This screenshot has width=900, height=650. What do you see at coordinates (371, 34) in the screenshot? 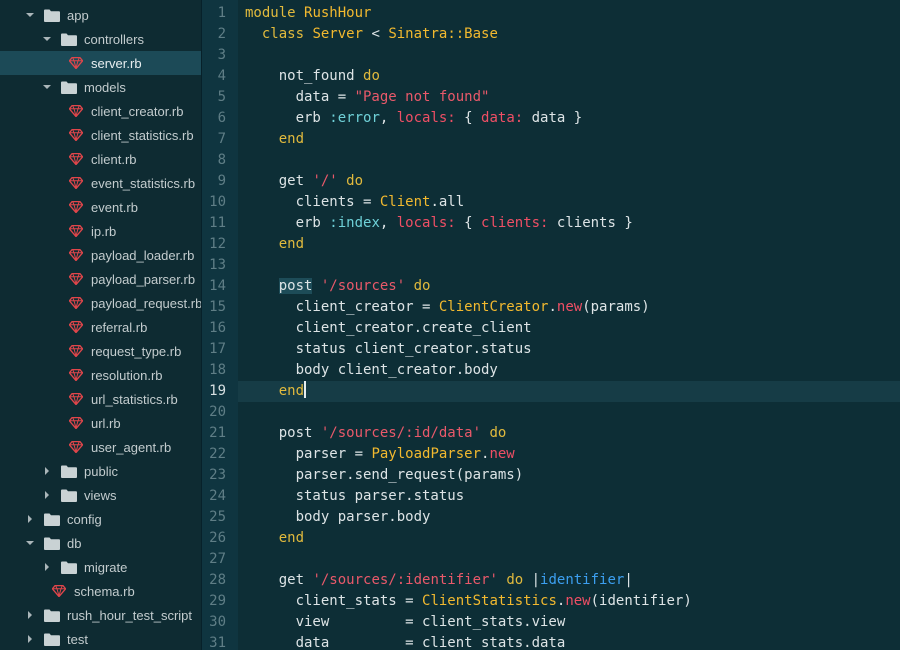
I see `code-line: class Server < Sinatra::Base` at bounding box center [371, 34].